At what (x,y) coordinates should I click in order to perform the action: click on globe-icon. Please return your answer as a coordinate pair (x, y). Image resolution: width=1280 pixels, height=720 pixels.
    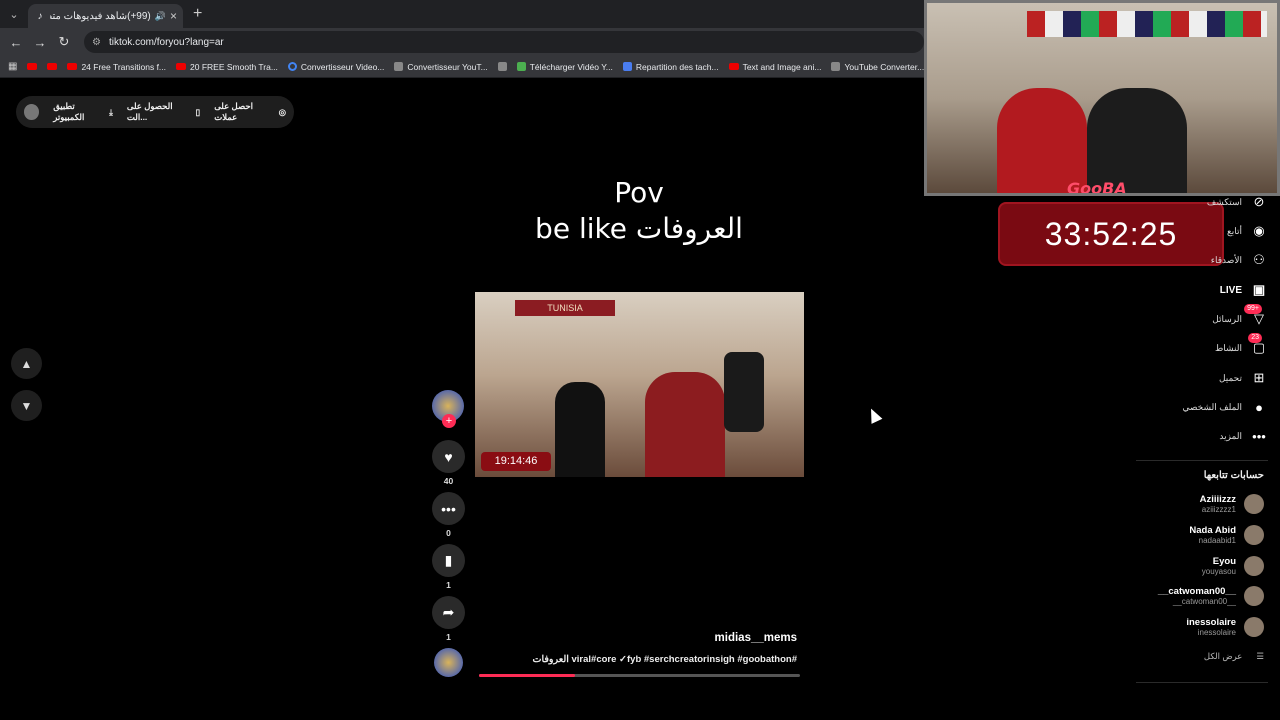
    Looking at the image, I should click on (836, 66).